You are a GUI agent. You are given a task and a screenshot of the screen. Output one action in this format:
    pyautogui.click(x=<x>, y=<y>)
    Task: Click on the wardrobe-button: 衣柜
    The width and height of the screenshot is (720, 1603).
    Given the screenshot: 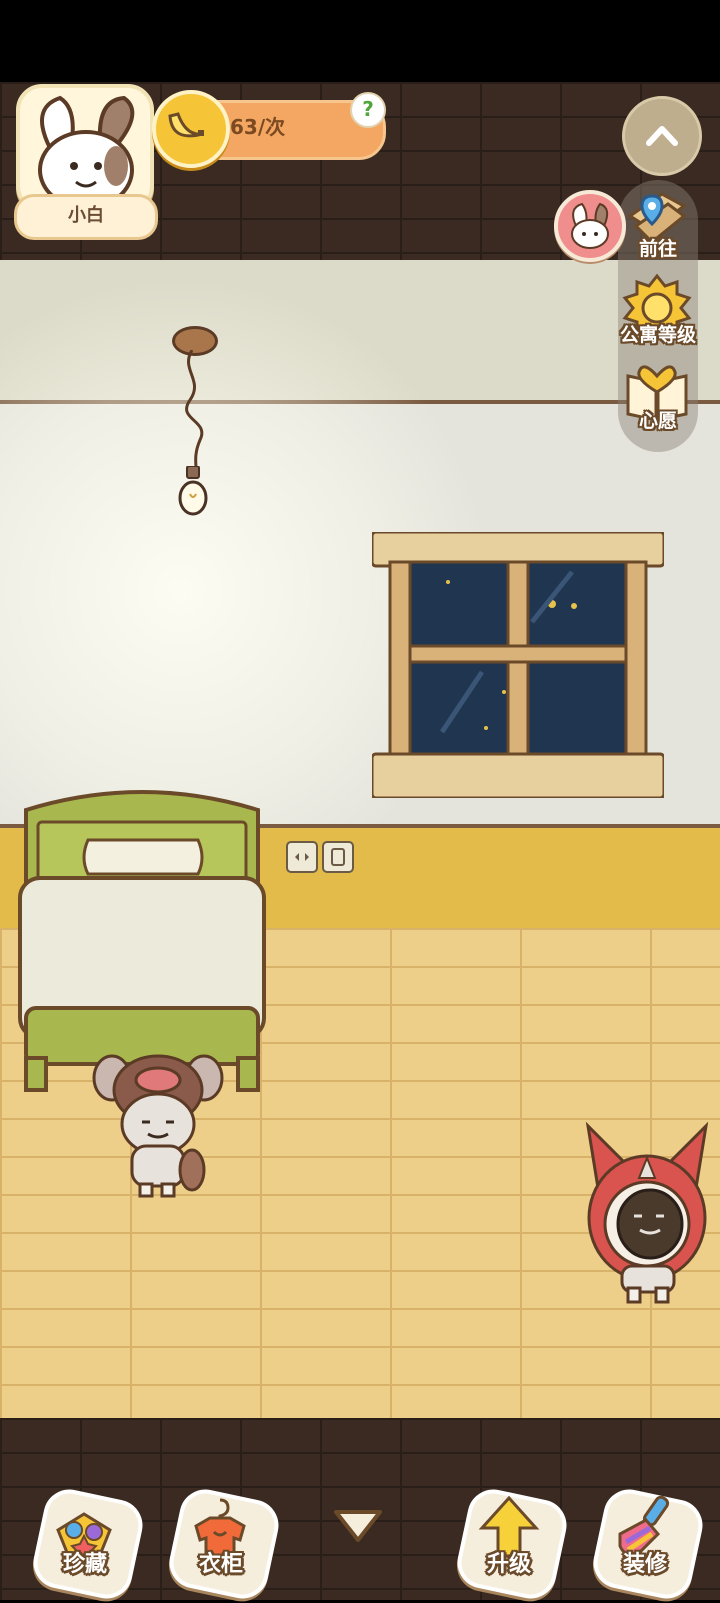 What is the action you would take?
    pyautogui.click(x=224, y=1543)
    